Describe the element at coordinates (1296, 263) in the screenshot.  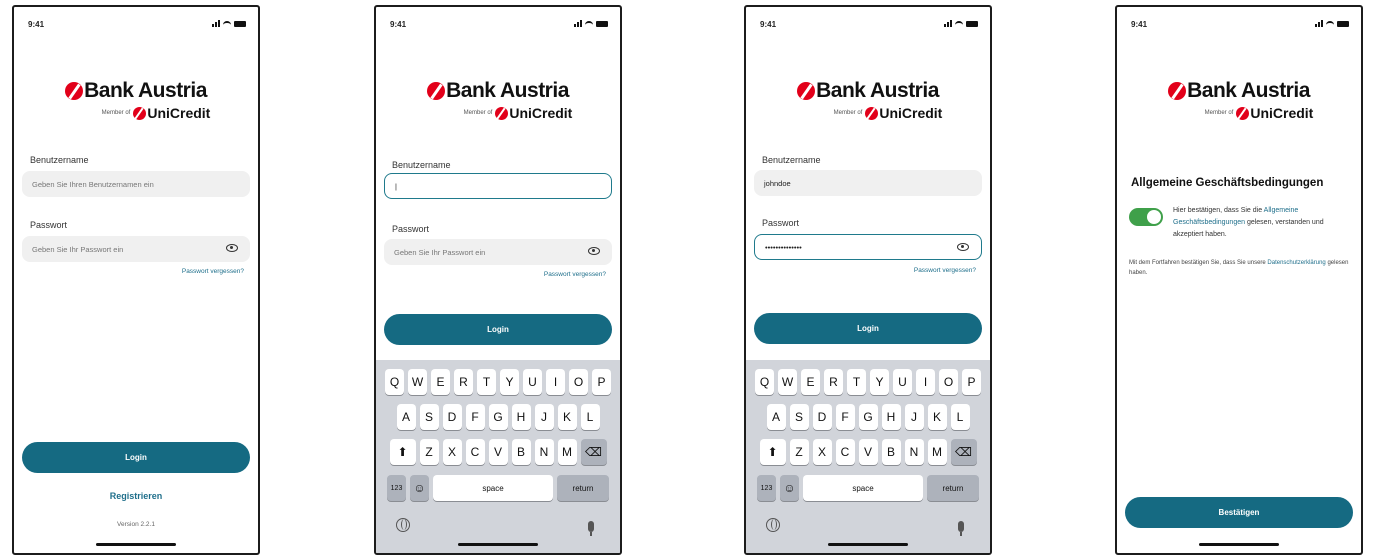
I see `privacy-link: Datenschutzerklärung` at that location.